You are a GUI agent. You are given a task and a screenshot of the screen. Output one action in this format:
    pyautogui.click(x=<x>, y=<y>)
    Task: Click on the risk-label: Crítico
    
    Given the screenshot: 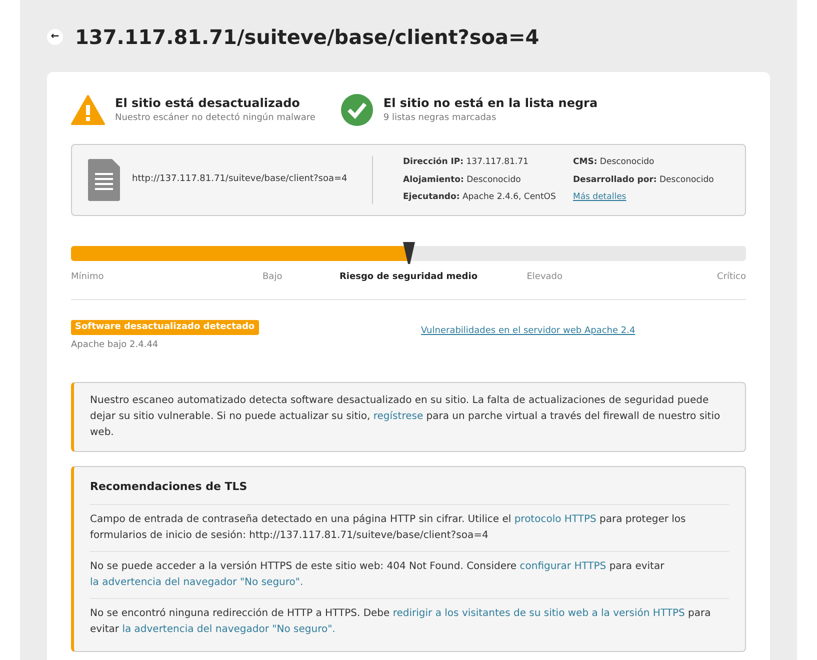 What is the action you would take?
    pyautogui.click(x=731, y=277)
    